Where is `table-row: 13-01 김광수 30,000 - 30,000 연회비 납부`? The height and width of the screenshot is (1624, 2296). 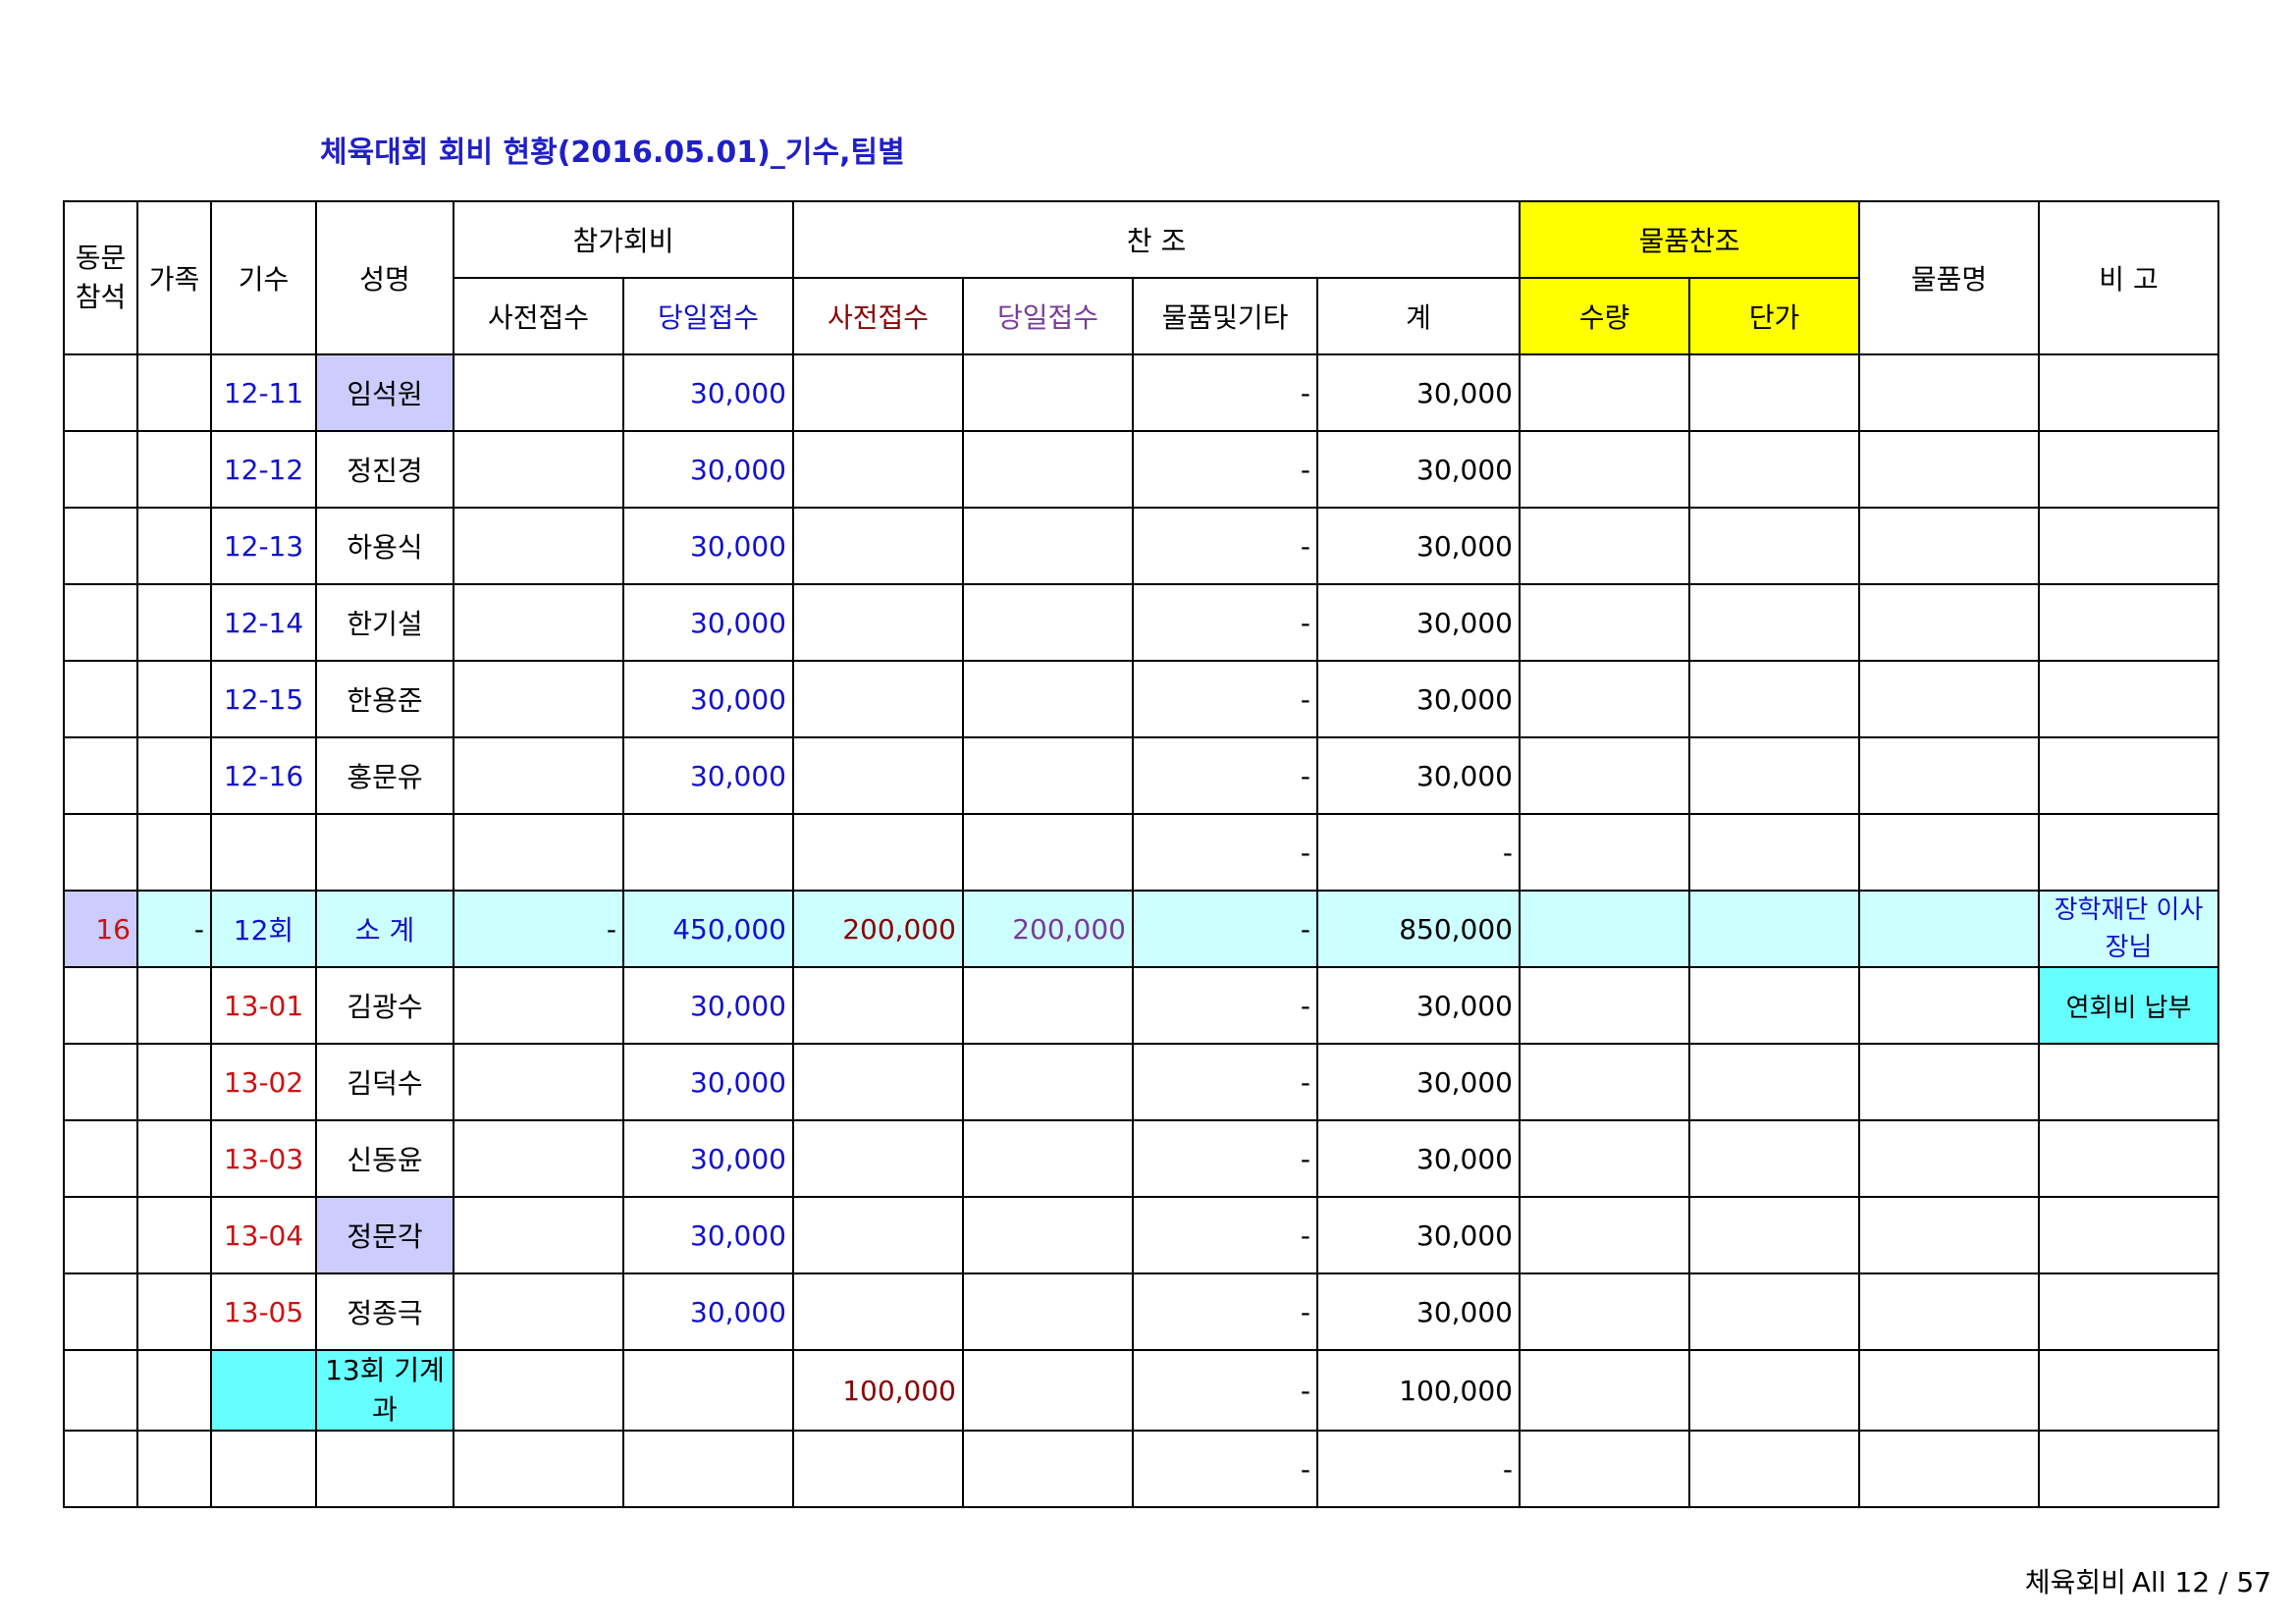 table-row: 13-01 김광수 30,000 - 30,000 연회비 납부 is located at coordinates (1141, 1005).